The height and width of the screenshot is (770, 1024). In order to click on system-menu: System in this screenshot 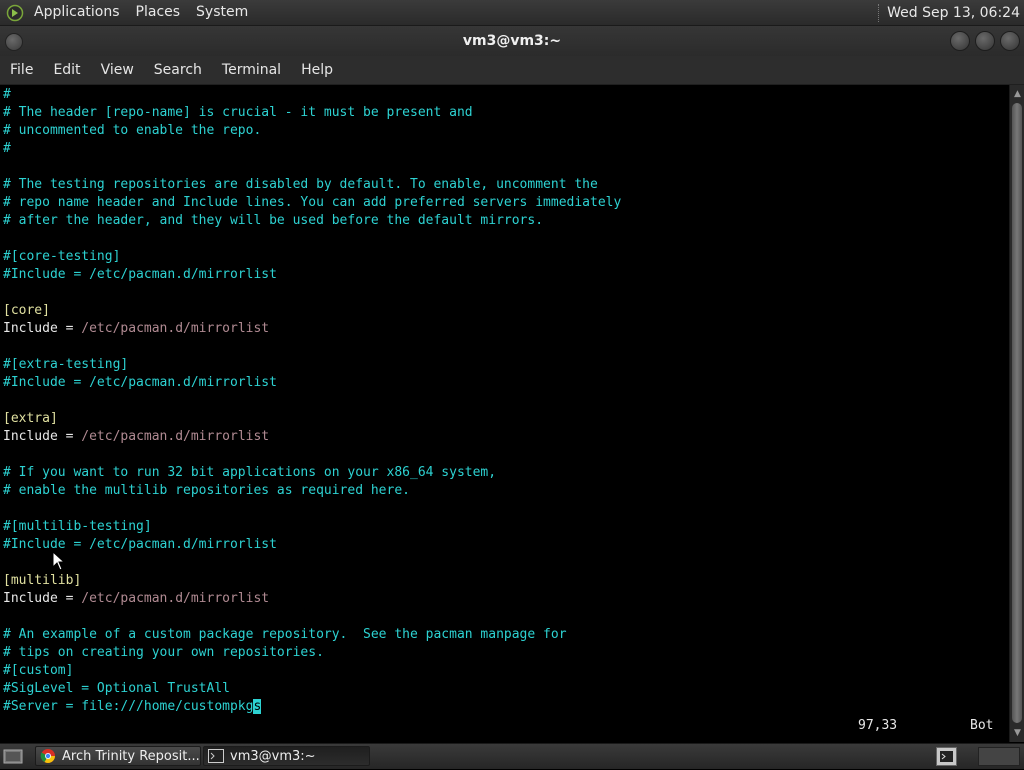, I will do `click(222, 12)`.